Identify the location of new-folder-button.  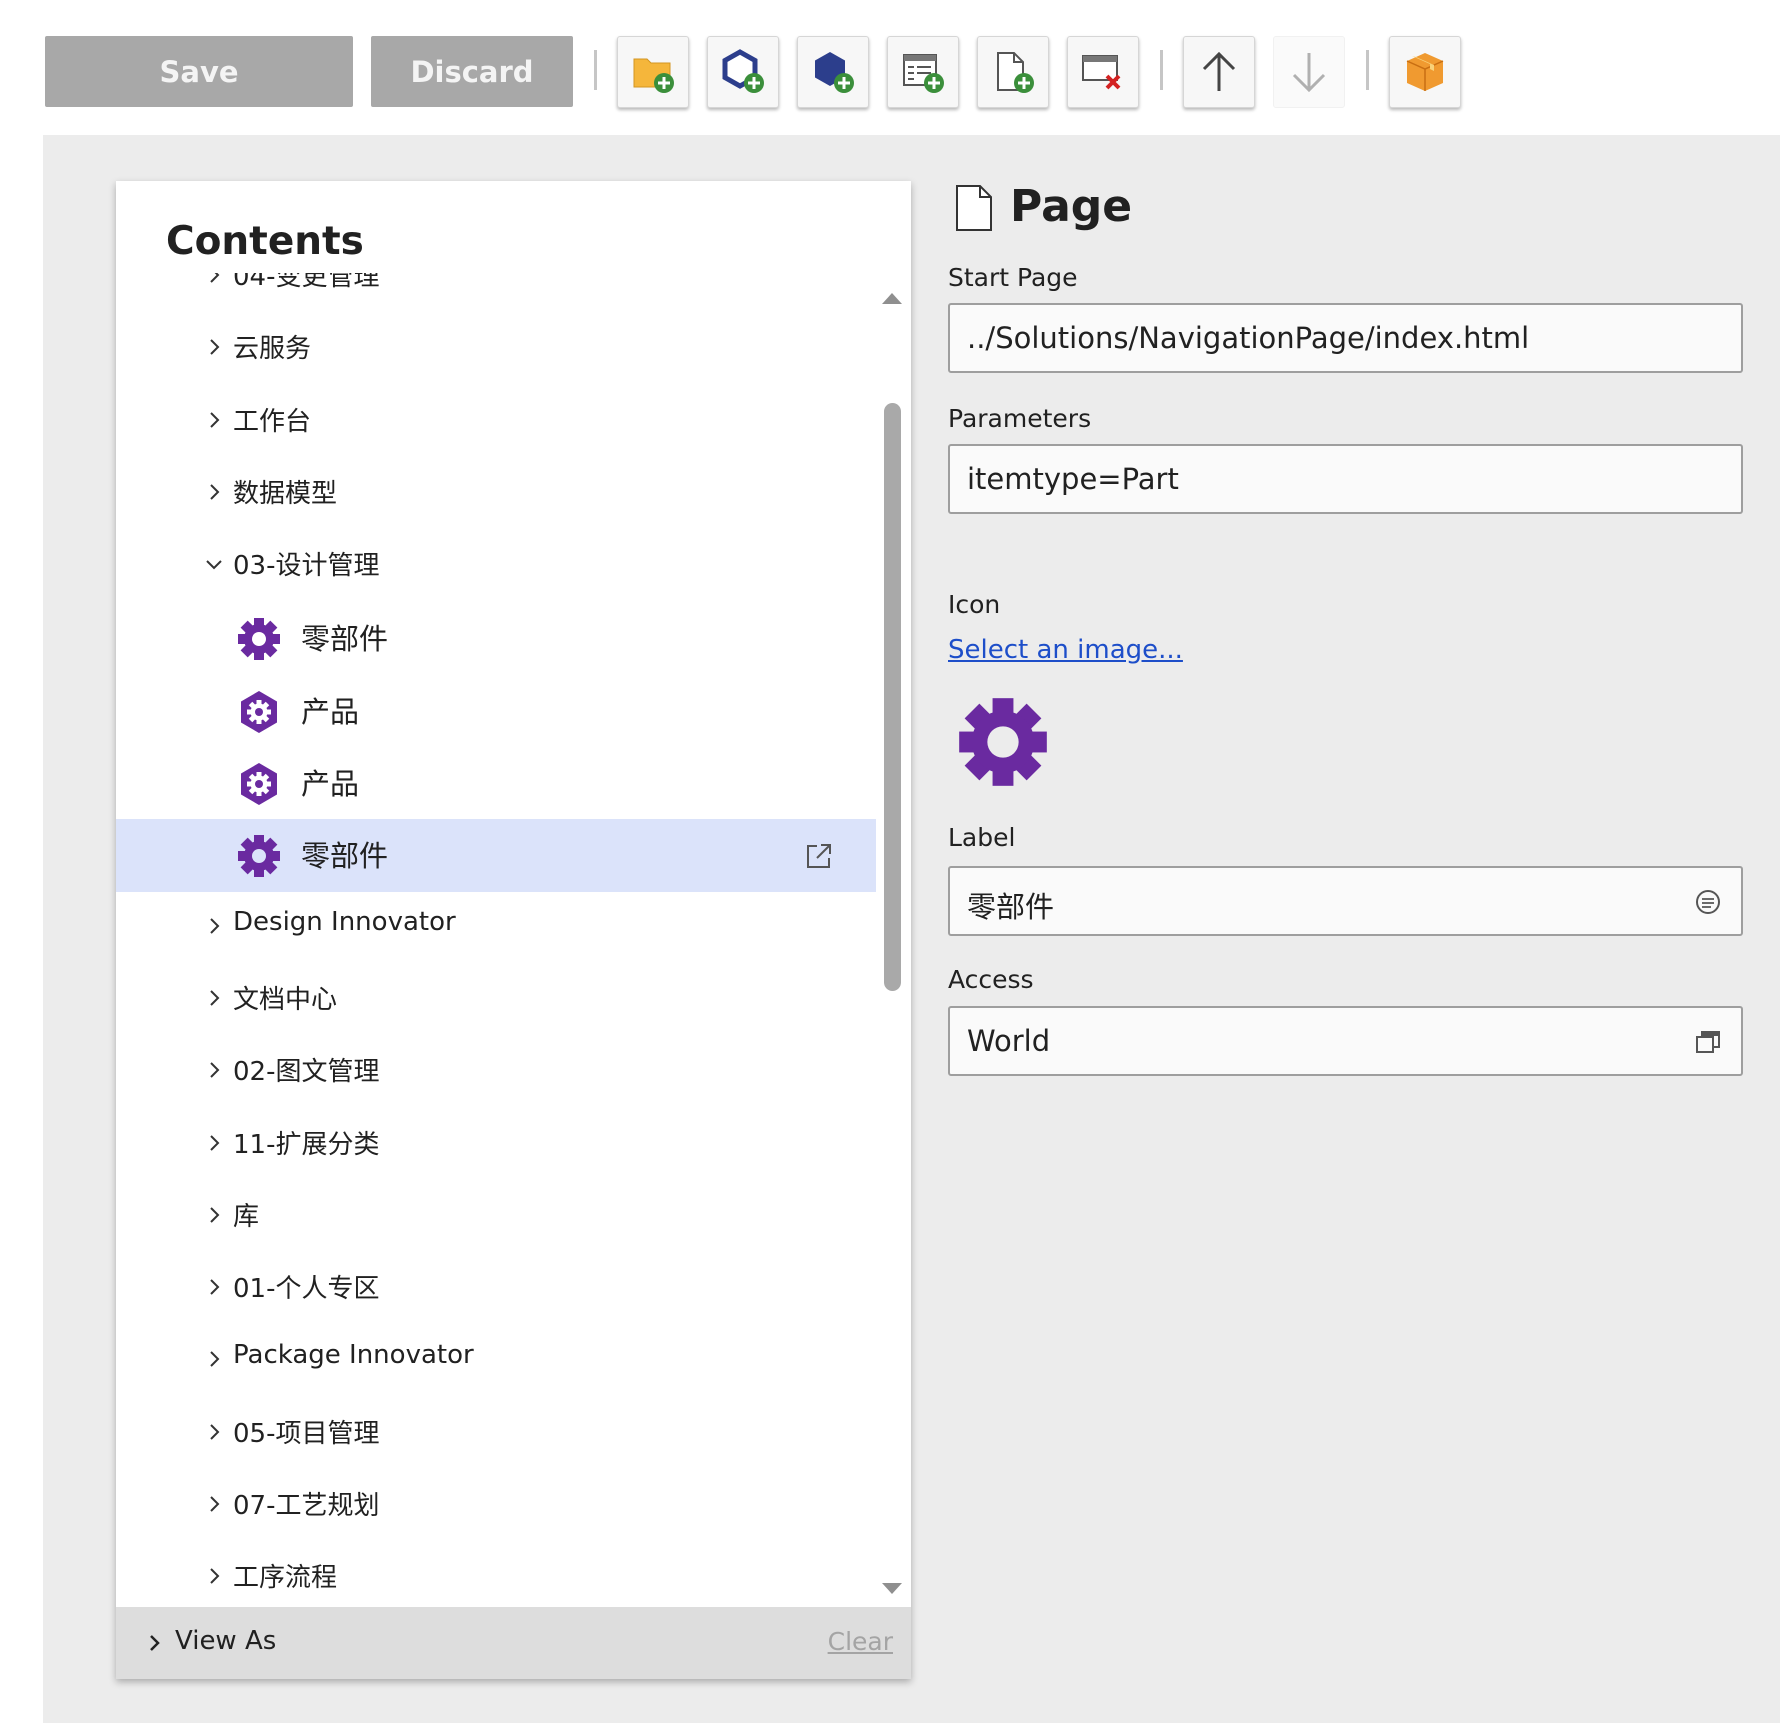
(653, 72).